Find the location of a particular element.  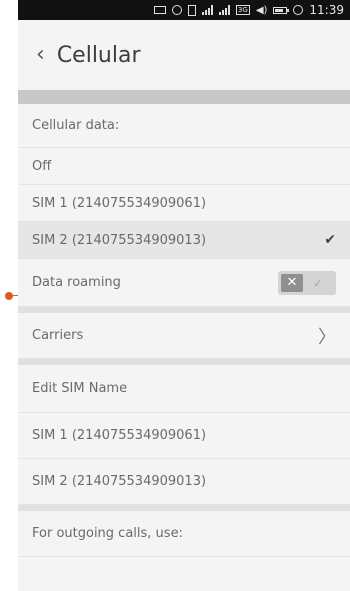

data-roaming-row: Data roaming ✕ ✓ is located at coordinates (184, 283).